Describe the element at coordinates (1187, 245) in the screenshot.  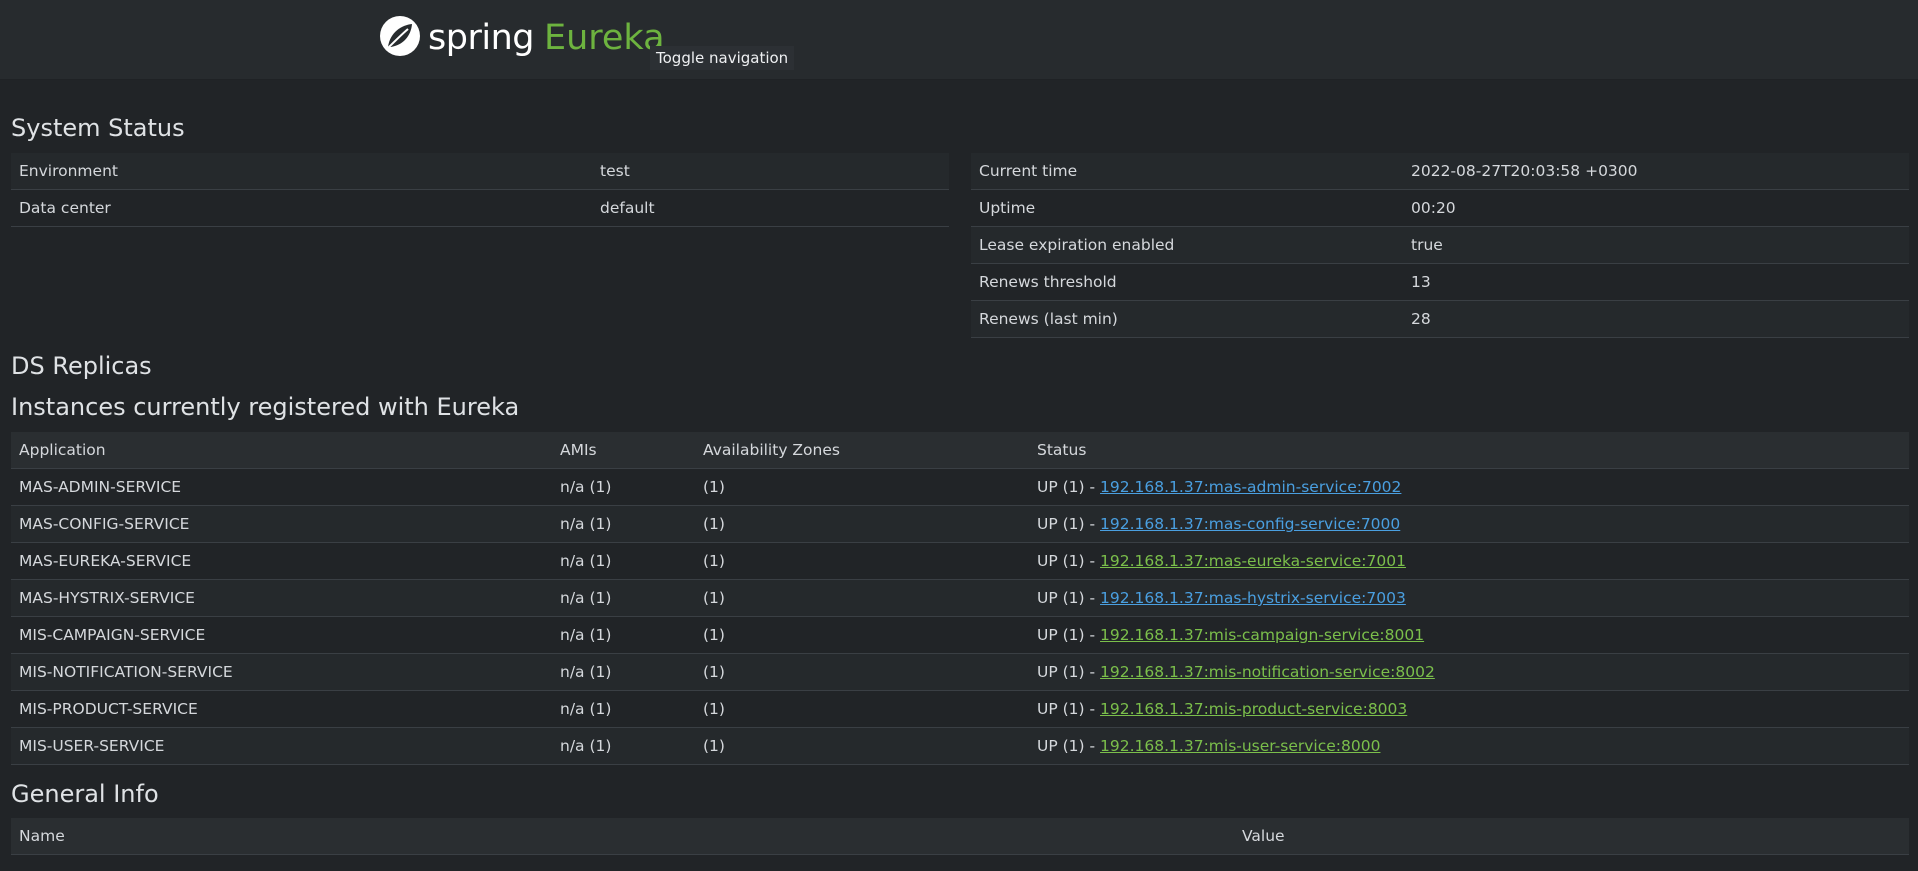
I see `status-label: Lease expiration enabled` at that location.